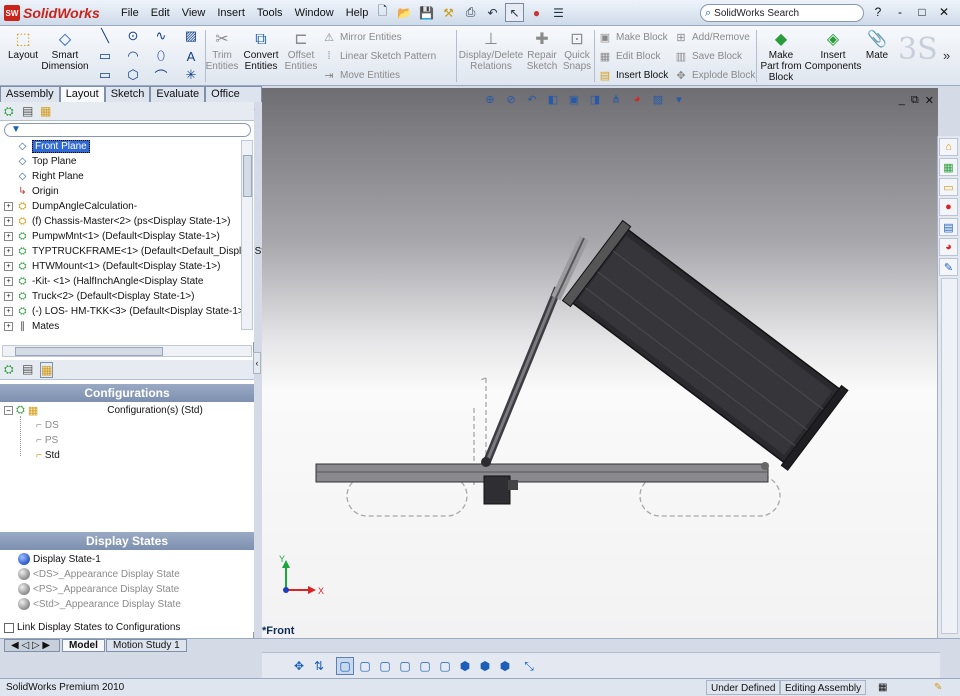 This screenshot has height=696, width=960. What do you see at coordinates (99, 574) in the screenshot?
I see `display-state-item: <DS>_Appearance Display State` at bounding box center [99, 574].